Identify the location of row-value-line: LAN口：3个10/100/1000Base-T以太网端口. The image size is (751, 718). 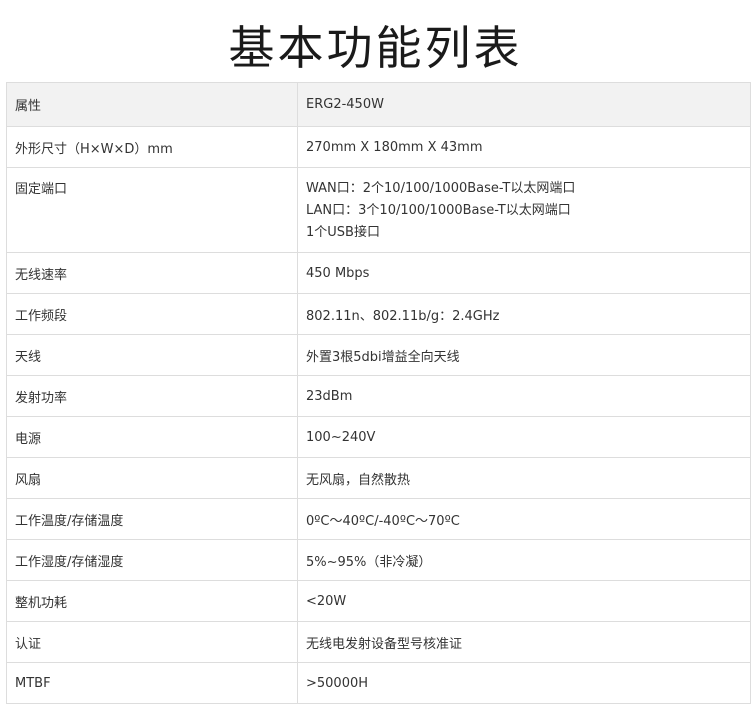
(438, 210).